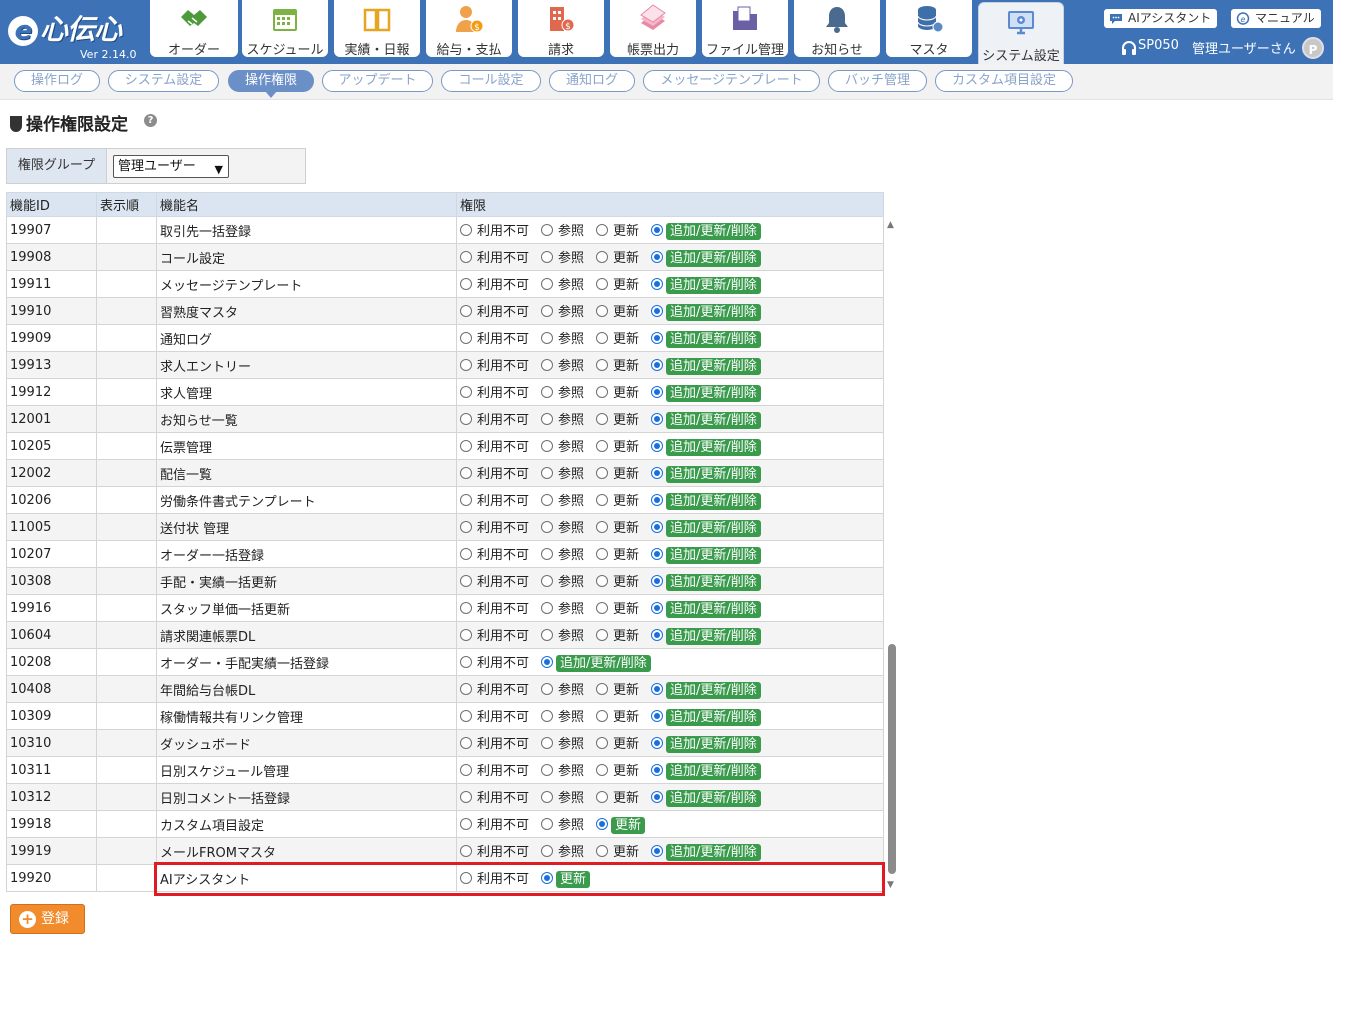 The width and height of the screenshot is (1356, 1018). What do you see at coordinates (1021, 34) in the screenshot?
I see `nav-tab-system-settings: システム設定` at bounding box center [1021, 34].